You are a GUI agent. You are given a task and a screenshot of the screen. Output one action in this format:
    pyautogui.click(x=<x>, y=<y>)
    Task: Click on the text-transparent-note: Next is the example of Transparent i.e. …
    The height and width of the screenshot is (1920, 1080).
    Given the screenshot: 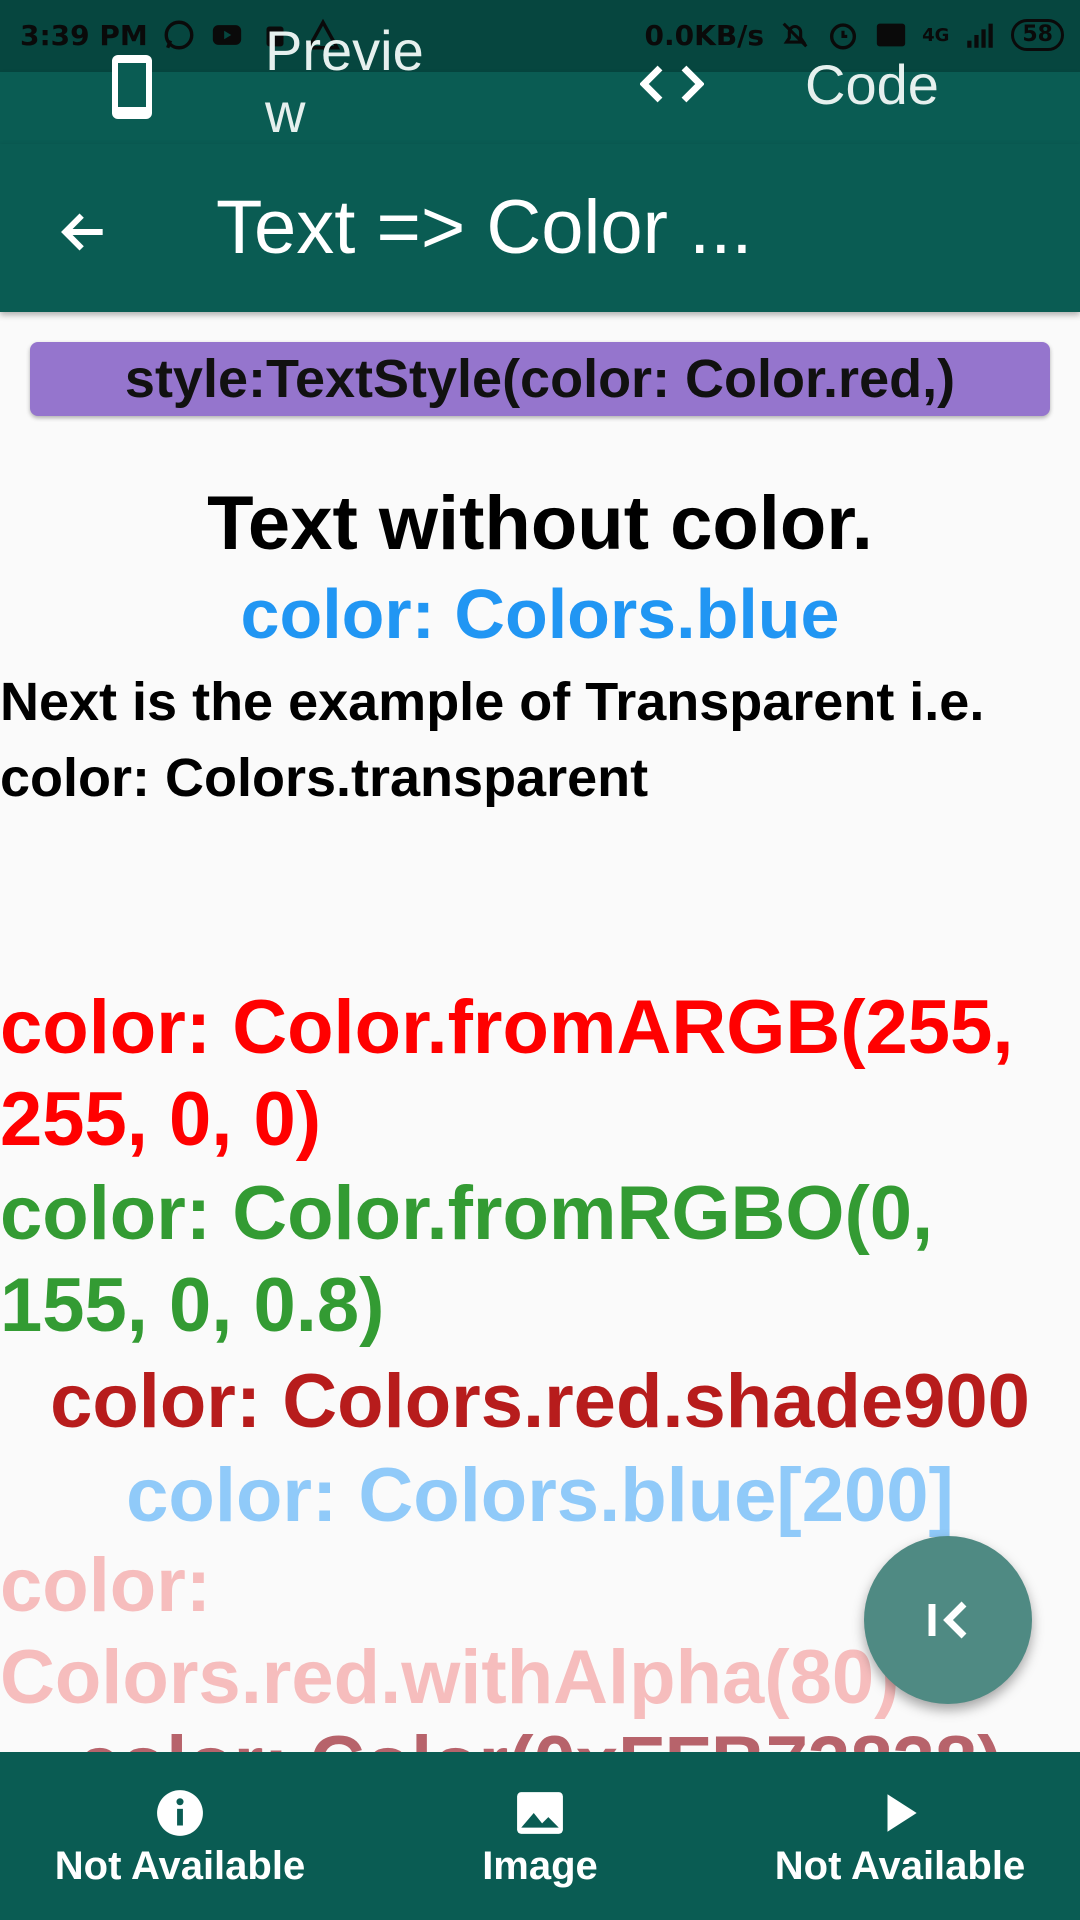 What is the action you would take?
    pyautogui.click(x=492, y=740)
    